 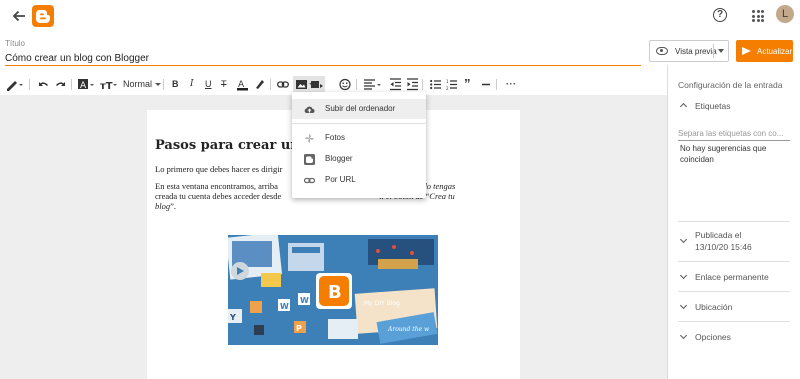 I want to click on text-color-icon: A, so click(x=242, y=84).